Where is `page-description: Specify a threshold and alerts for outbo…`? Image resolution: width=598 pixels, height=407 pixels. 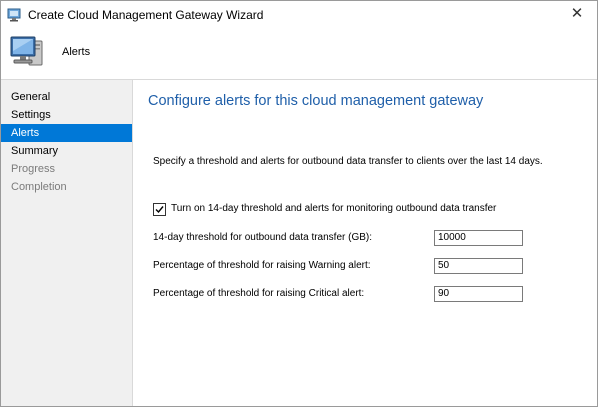 page-description: Specify a threshold and alerts for outbo… is located at coordinates (348, 161).